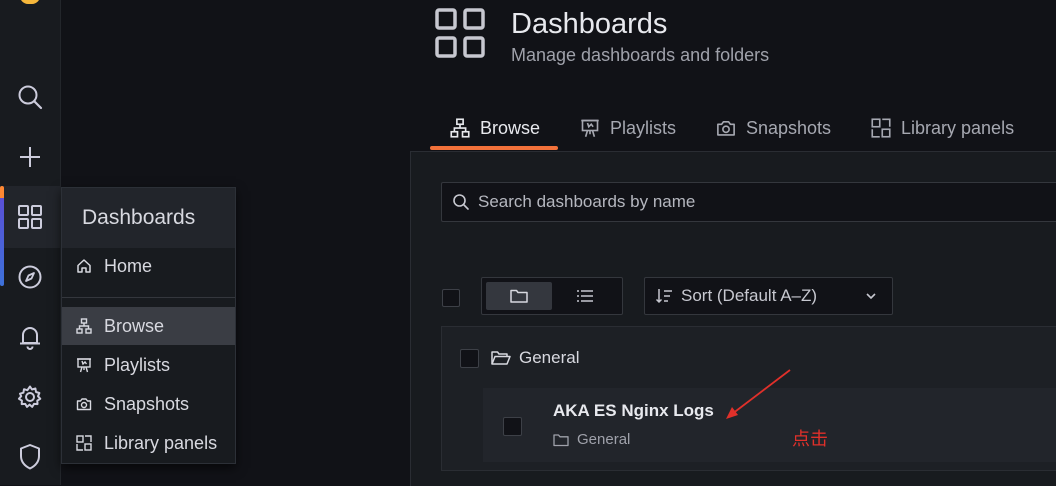 This screenshot has height=486, width=1056. Describe the element at coordinates (30, 457) in the screenshot. I see `server-admin-shield-icon` at that location.